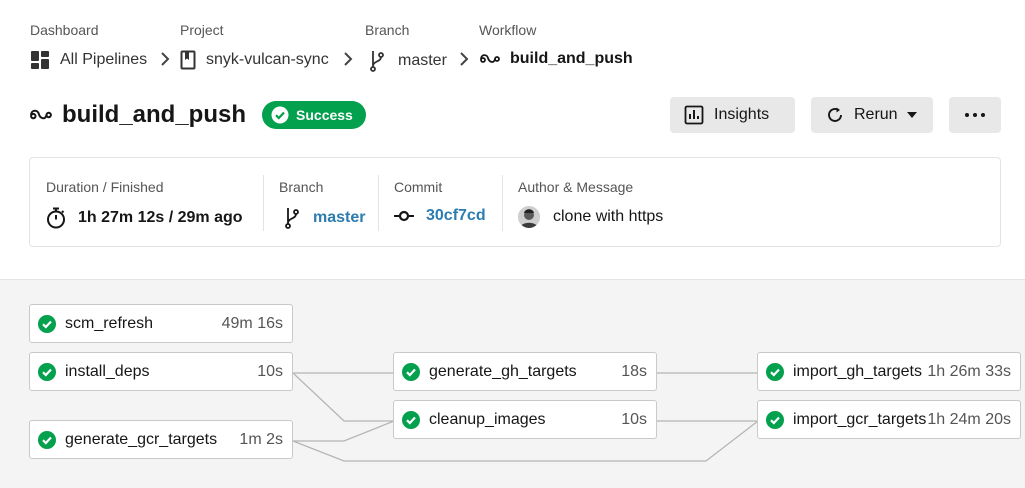 The height and width of the screenshot is (488, 1025). Describe the element at coordinates (88, 45) in the screenshot. I see `breadcrumb-dashboard: Dashboard All Pipelines` at that location.